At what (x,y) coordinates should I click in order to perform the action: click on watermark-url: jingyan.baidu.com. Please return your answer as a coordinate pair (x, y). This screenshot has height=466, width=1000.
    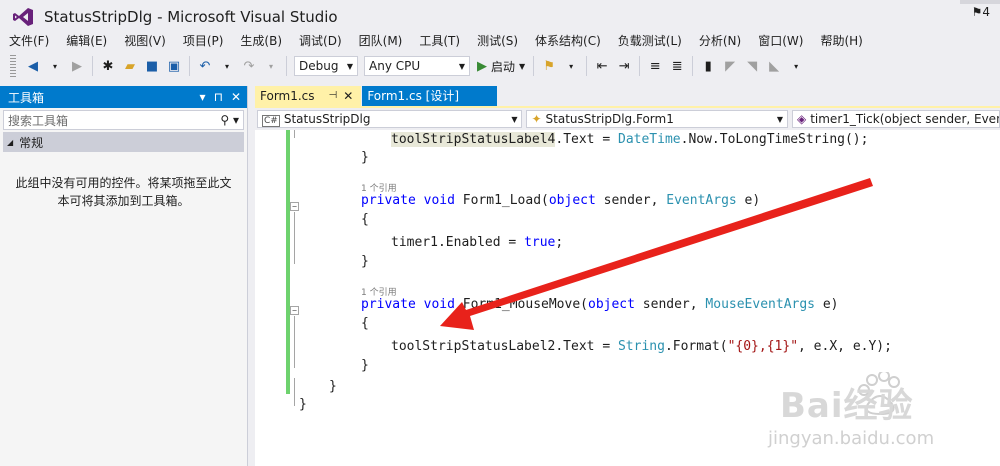
    Looking at the image, I should click on (851, 438).